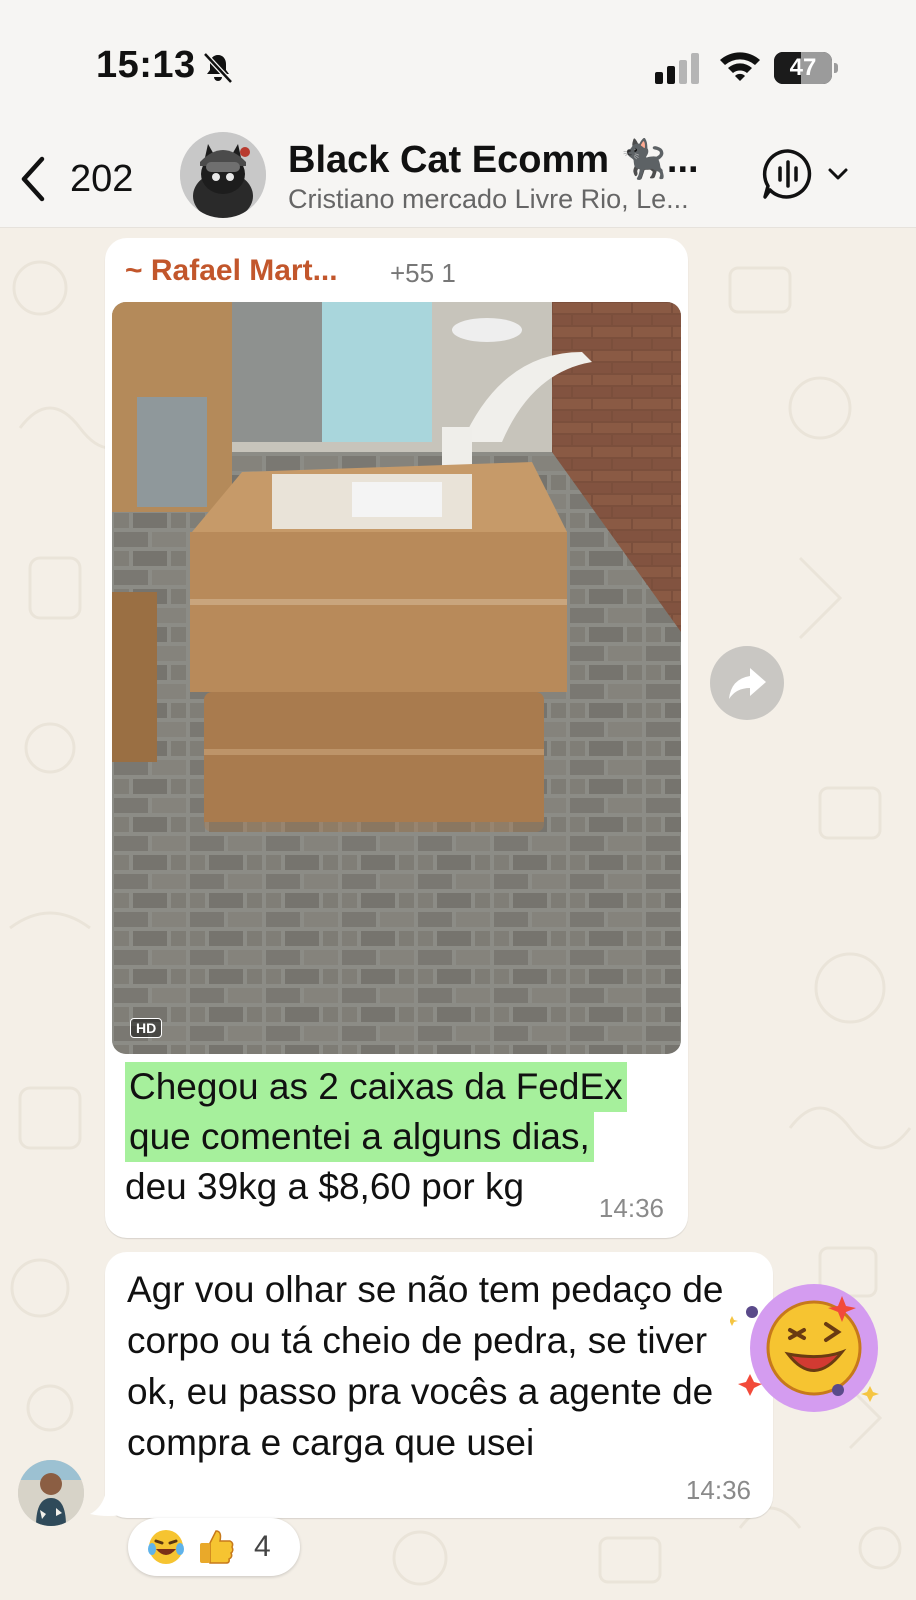  What do you see at coordinates (262, 1546) in the screenshot?
I see `reaction-count: 4` at bounding box center [262, 1546].